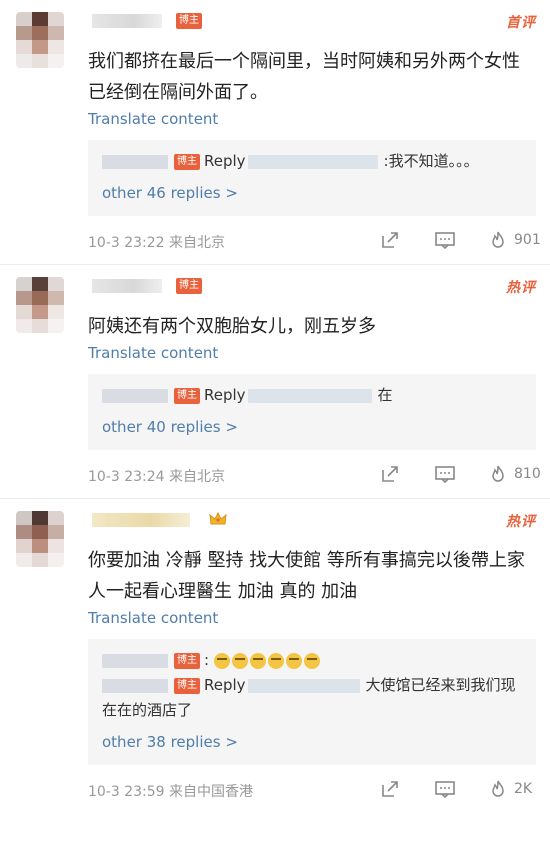 The height and width of the screenshot is (848, 550). Describe the element at coordinates (314, 240) in the screenshot. I see `comment-meta: 10-3 23:22 来自北京 901` at that location.